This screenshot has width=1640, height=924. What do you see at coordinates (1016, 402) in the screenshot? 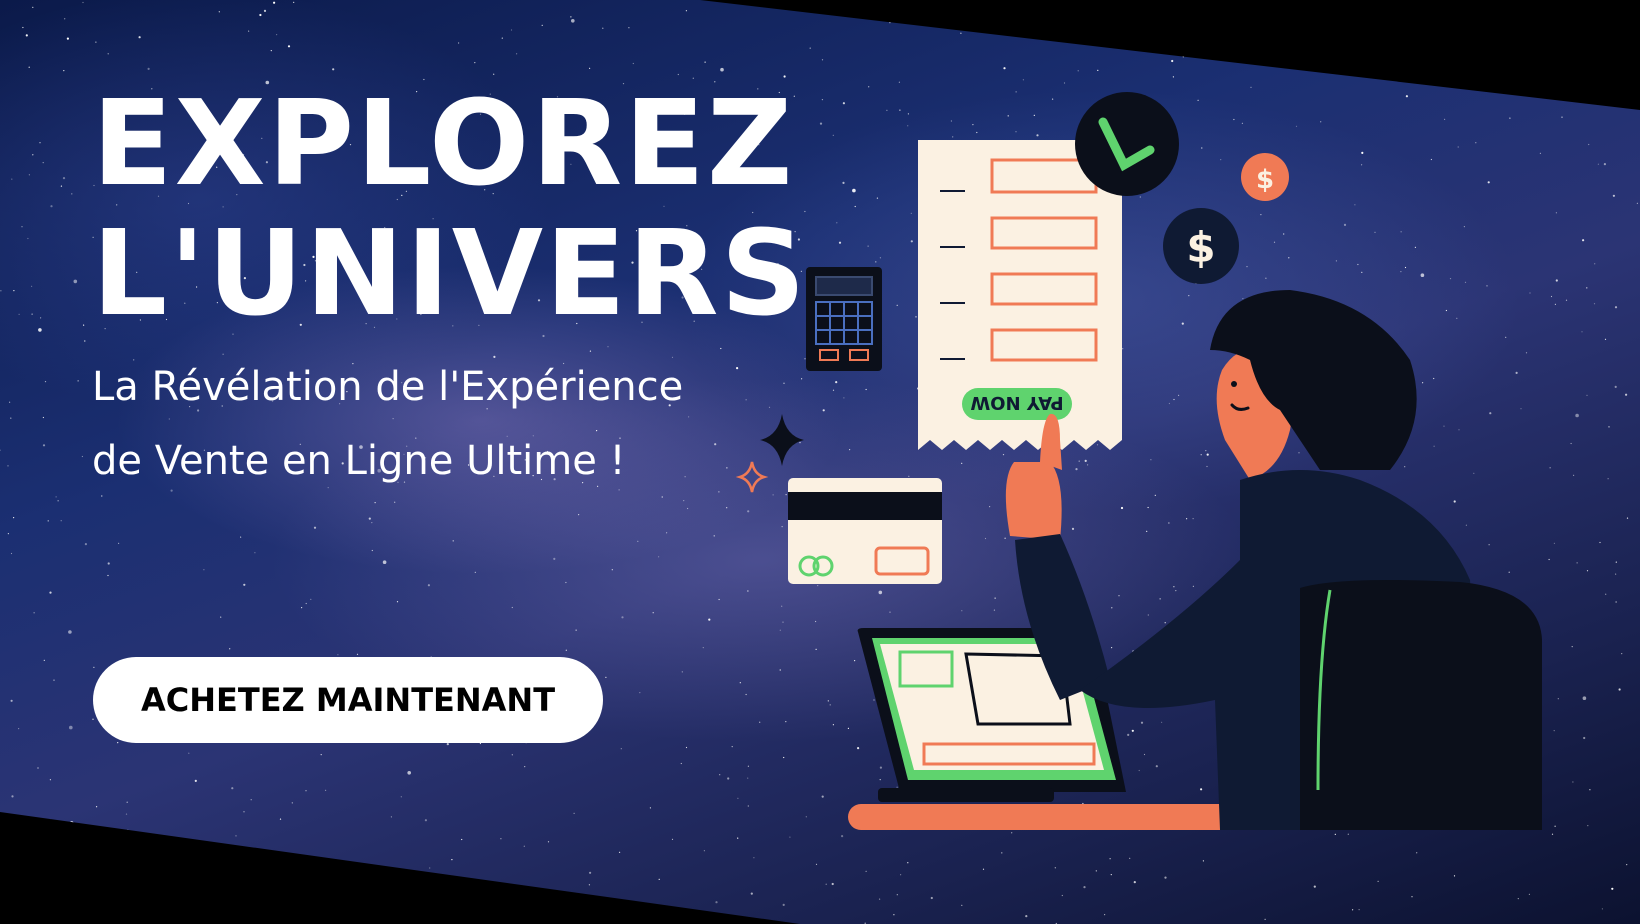
I see `pay-now-label: PAY NOW` at bounding box center [1016, 402].